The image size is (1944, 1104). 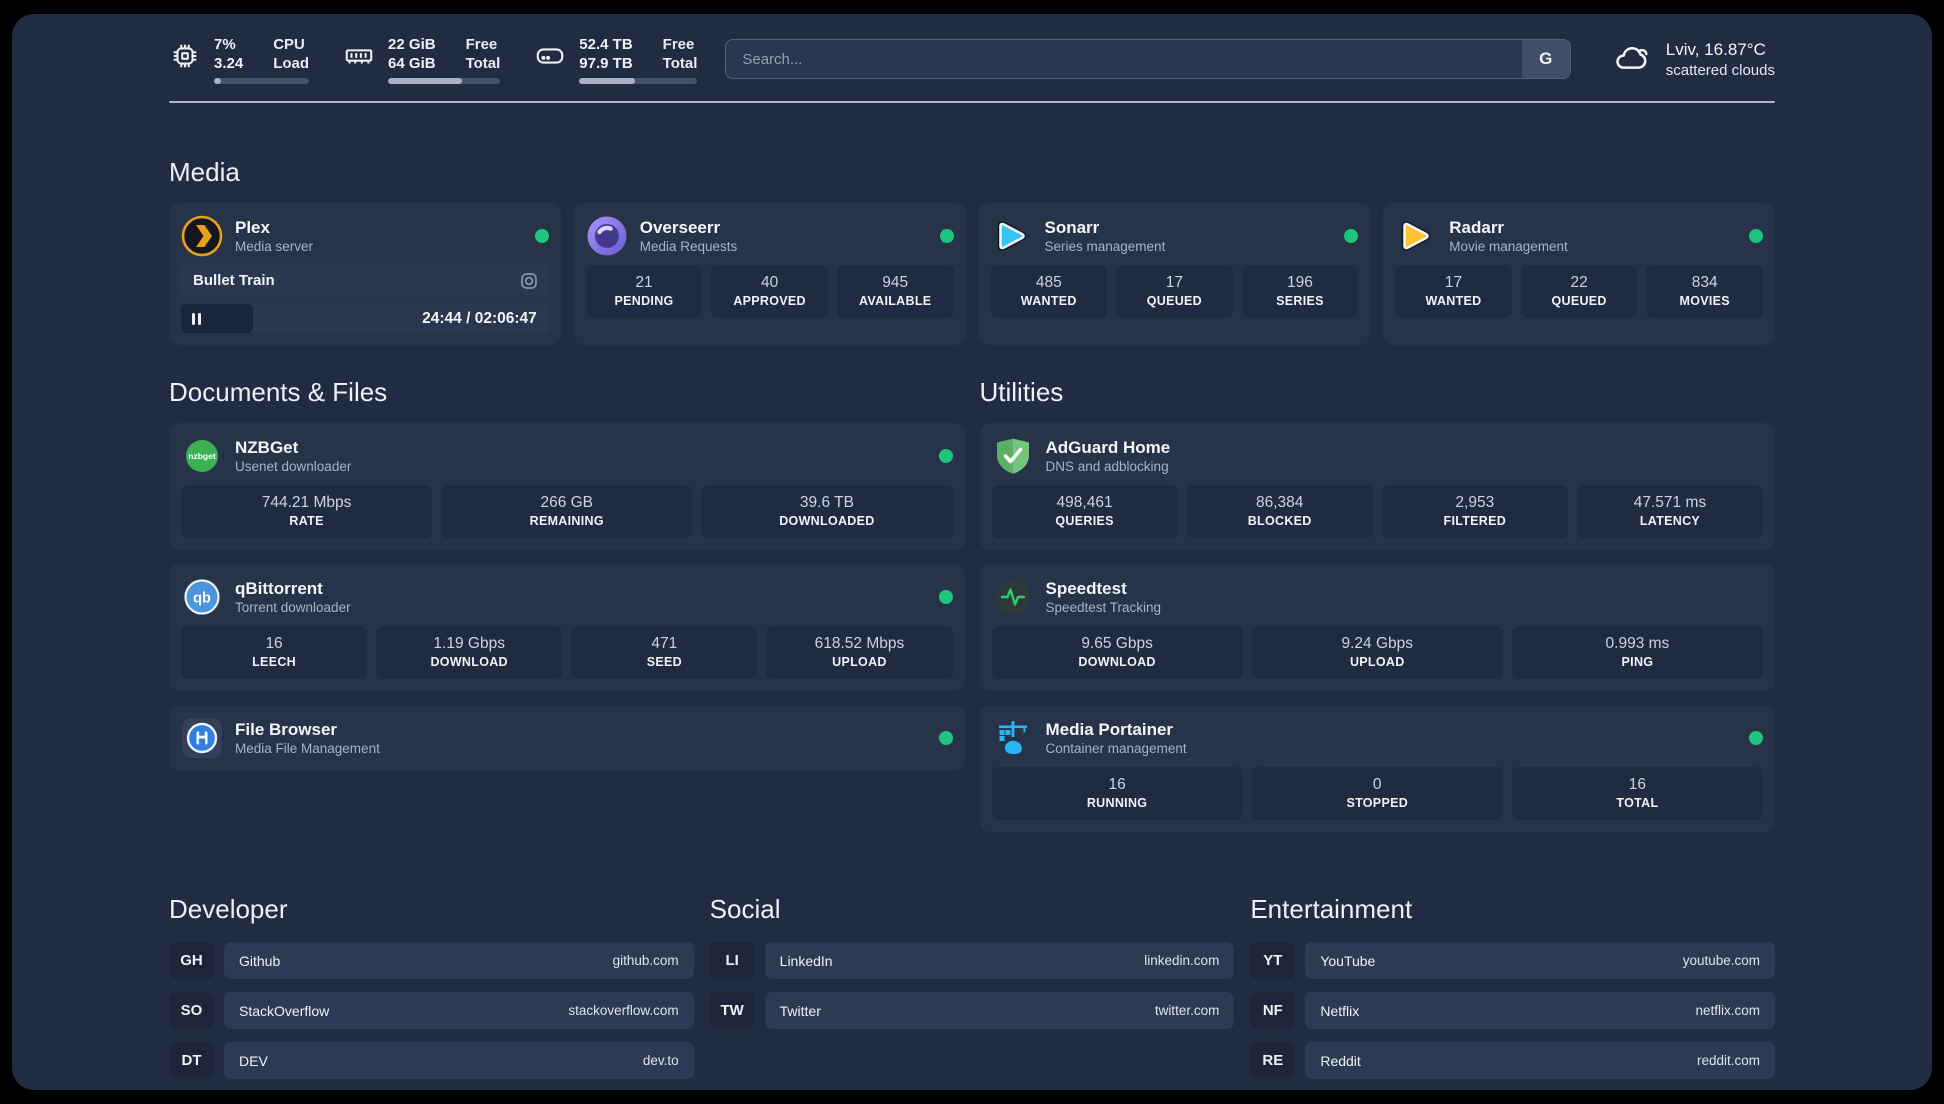 I want to click on bookmark-abbreviation: SO, so click(x=191, y=1010).